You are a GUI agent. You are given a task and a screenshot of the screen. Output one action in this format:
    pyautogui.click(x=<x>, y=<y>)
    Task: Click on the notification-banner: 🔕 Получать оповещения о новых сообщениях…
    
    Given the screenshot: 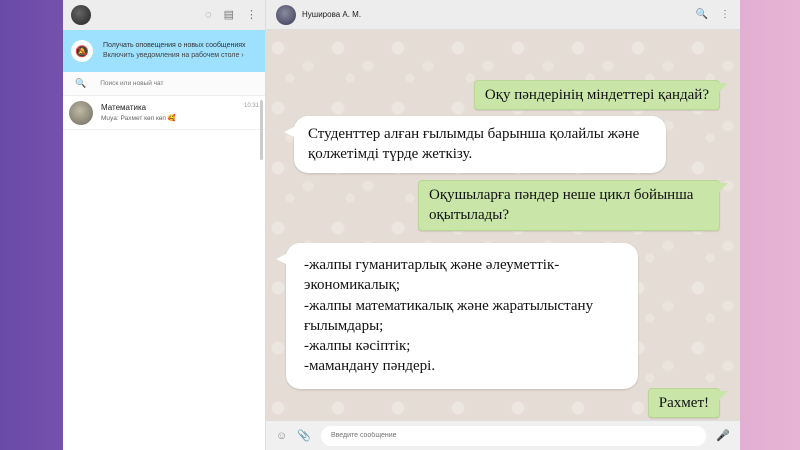 What is the action you would take?
    pyautogui.click(x=164, y=51)
    